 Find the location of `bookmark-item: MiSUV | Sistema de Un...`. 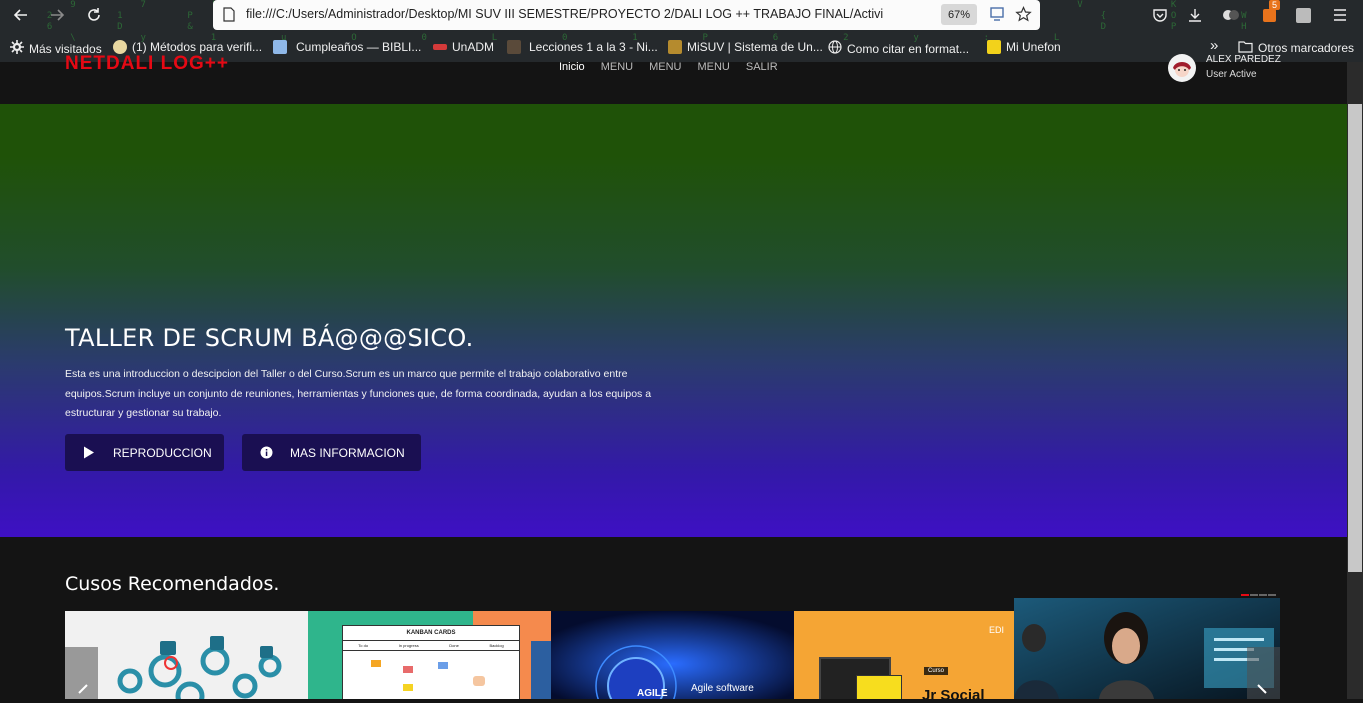

bookmark-item: MiSUV | Sistema de Un... is located at coordinates (745, 47).